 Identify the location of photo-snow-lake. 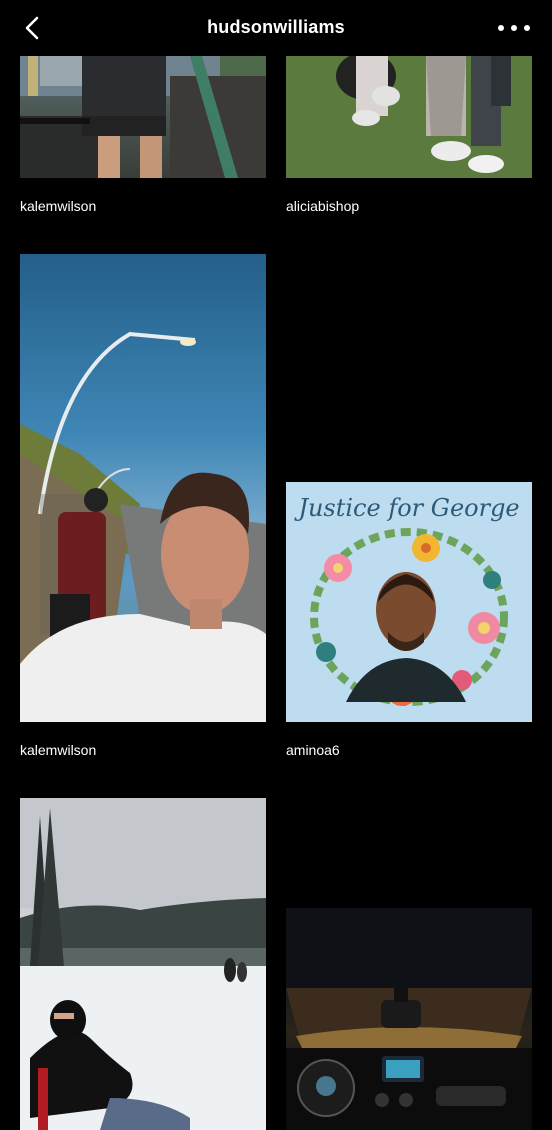
(143, 964).